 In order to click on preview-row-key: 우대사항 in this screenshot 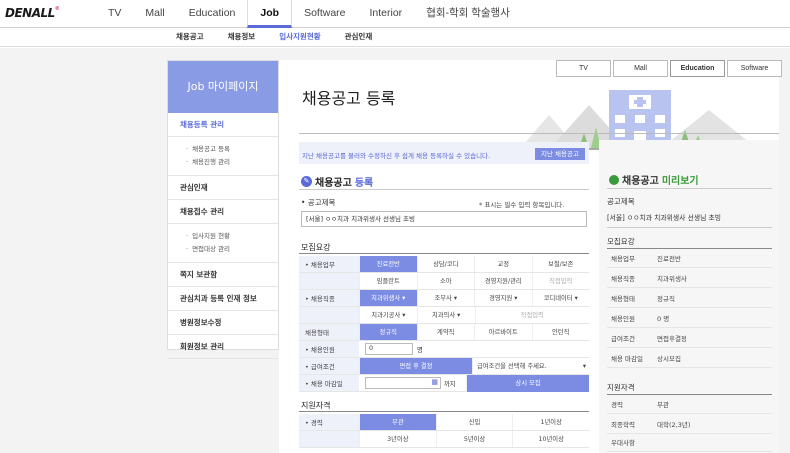, I will do `click(623, 443)`.